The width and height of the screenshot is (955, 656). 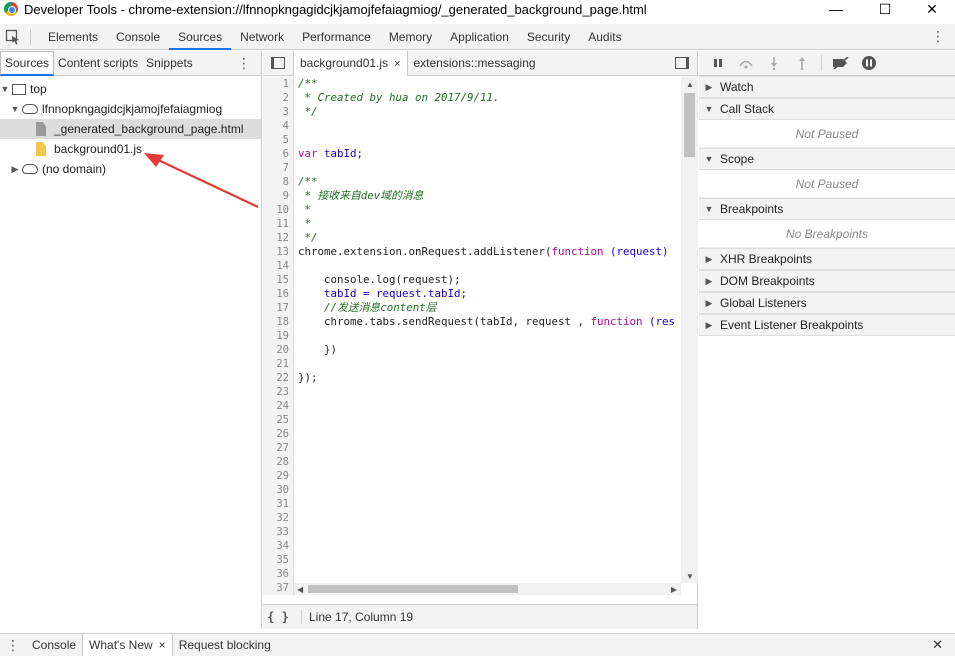 I want to click on tab-sources: Sources, so click(x=200, y=37).